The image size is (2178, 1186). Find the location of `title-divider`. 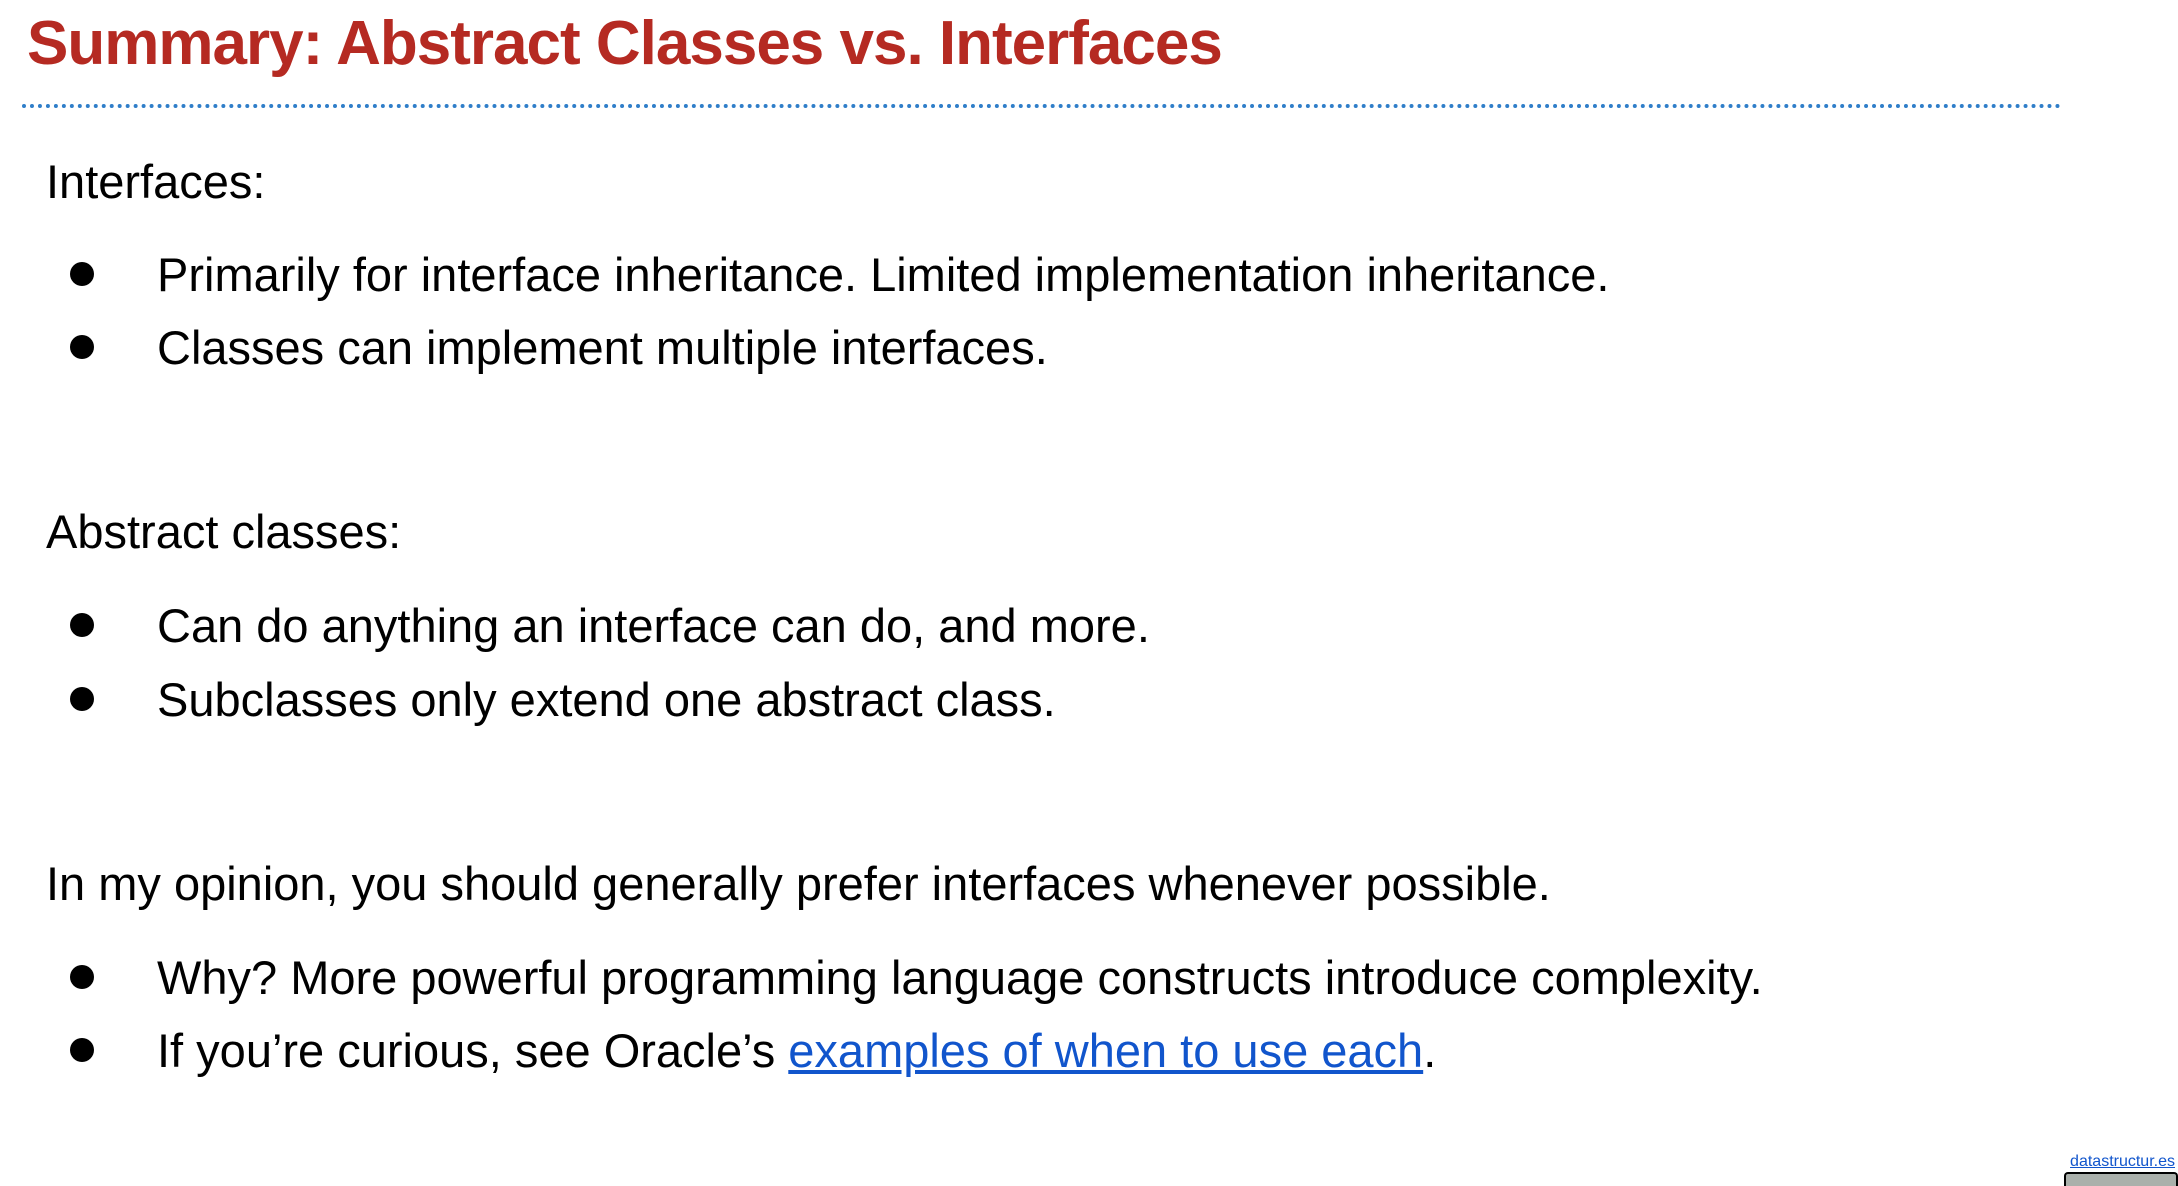

title-divider is located at coordinates (1042, 106).